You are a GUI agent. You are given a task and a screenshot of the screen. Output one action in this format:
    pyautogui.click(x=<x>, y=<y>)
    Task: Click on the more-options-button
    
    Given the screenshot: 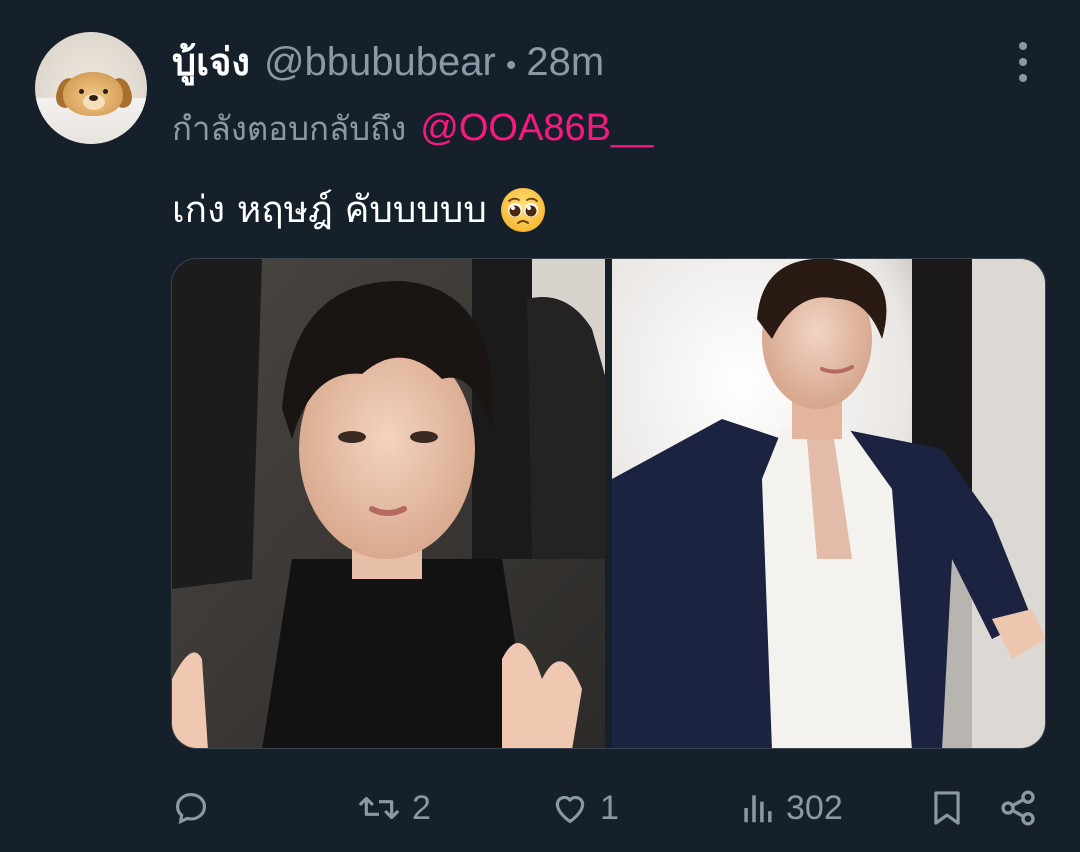 What is the action you would take?
    pyautogui.click(x=1023, y=62)
    